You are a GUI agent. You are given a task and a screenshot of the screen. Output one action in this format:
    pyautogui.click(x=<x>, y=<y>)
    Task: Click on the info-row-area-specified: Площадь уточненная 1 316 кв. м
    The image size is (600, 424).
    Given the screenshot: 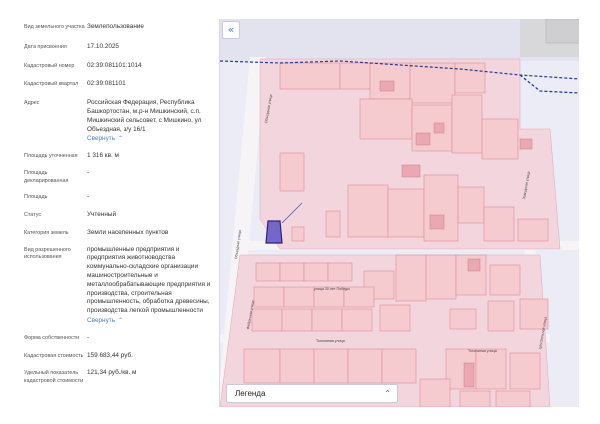 What is the action you would take?
    pyautogui.click(x=117, y=156)
    